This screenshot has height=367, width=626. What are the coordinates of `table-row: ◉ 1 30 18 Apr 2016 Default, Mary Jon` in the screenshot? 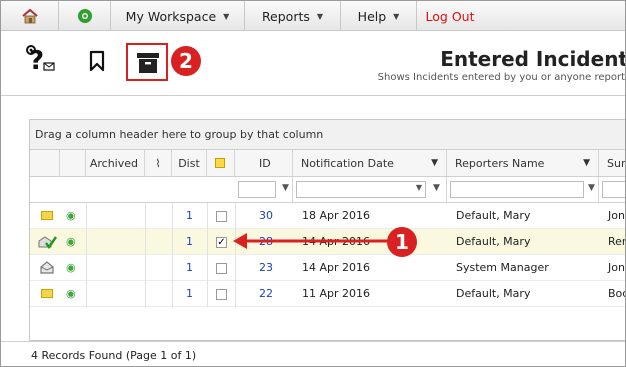 It's located at (327, 216).